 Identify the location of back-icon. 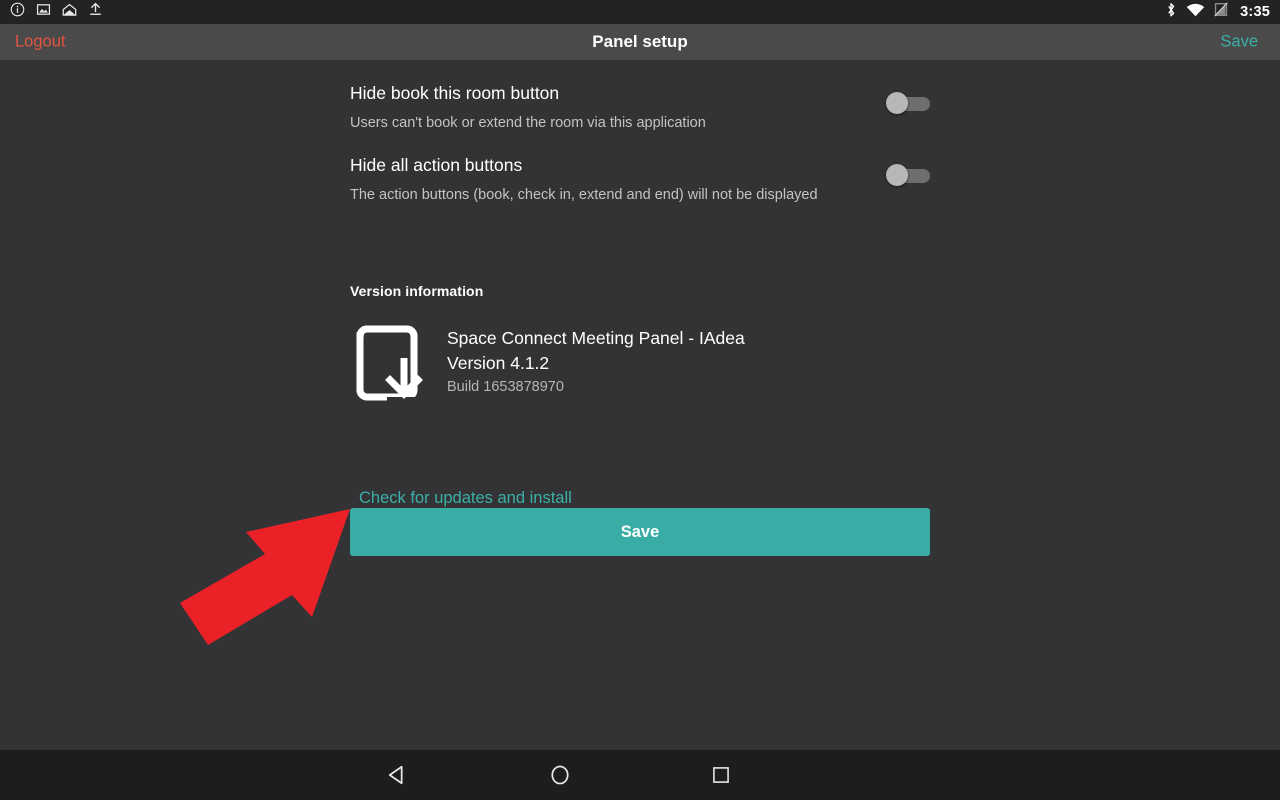
(395, 775).